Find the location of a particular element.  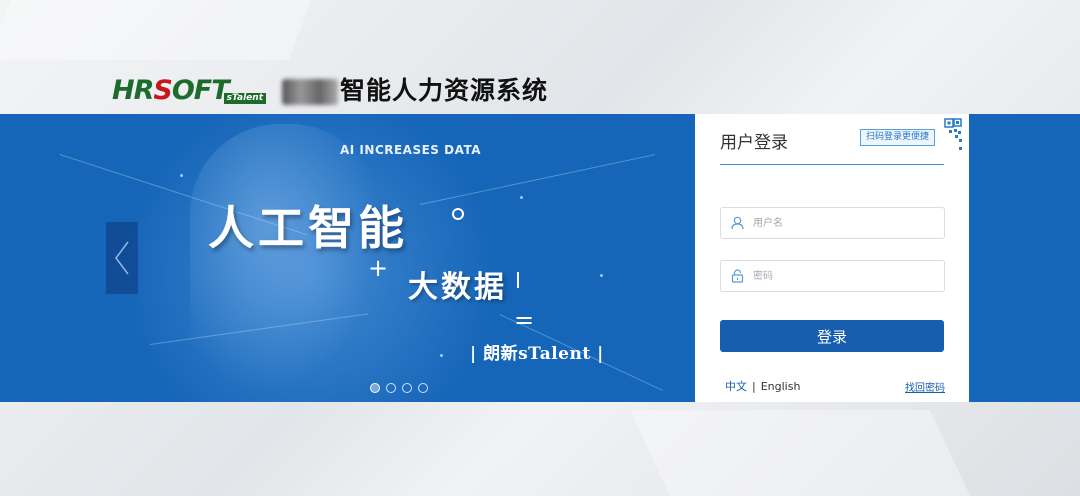

blurred-company-name is located at coordinates (310, 92).